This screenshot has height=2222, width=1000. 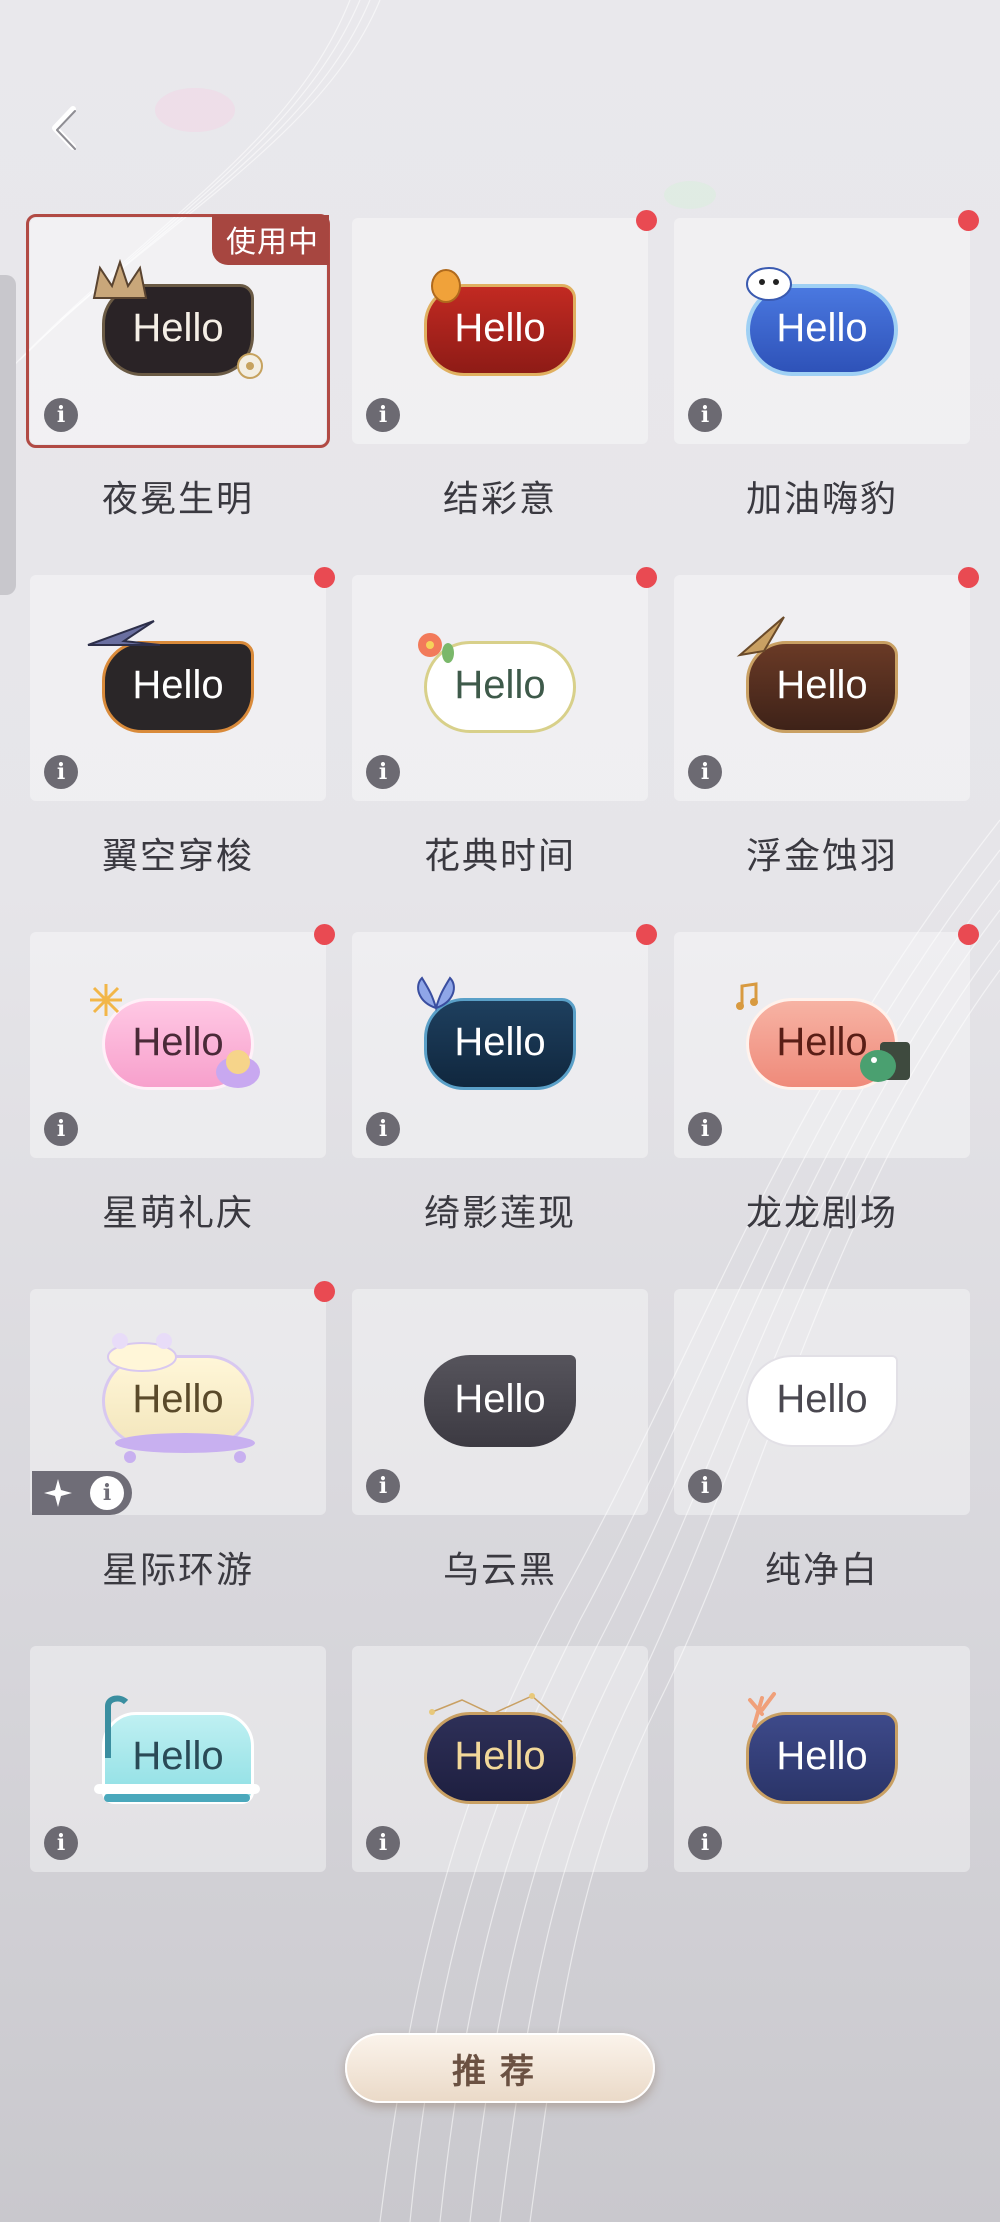 I want to click on dragon-mascot-icon, so click(x=885, y=1062).